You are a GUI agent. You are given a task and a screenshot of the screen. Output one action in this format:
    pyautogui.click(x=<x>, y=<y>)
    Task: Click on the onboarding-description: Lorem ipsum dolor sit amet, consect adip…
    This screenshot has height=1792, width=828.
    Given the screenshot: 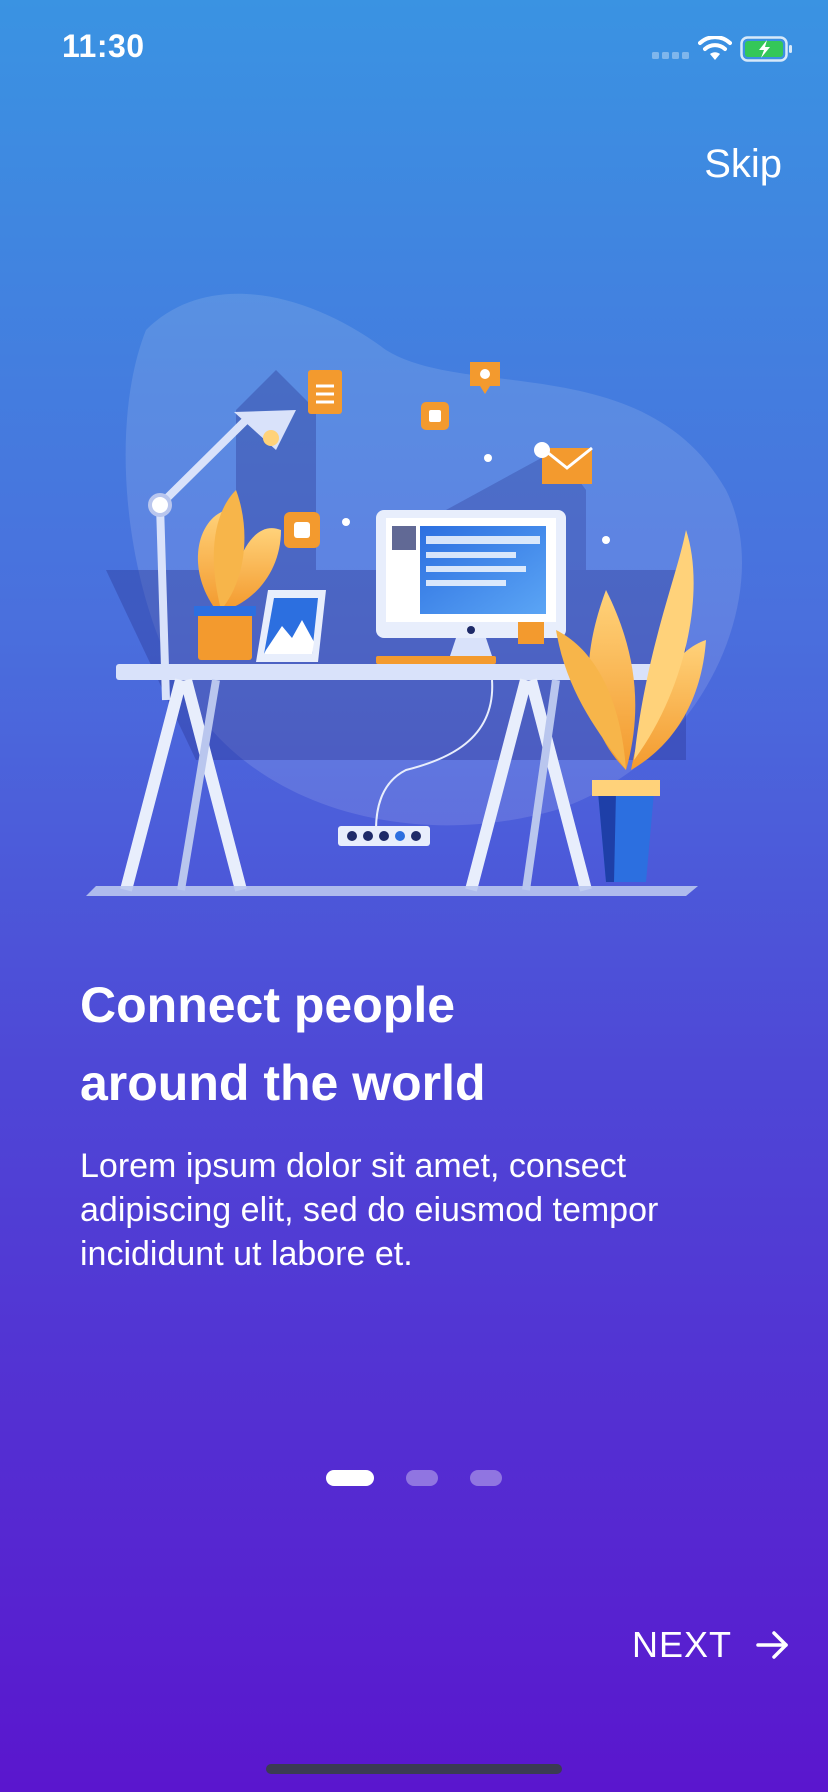 What is the action you would take?
    pyautogui.click(x=420, y=1210)
    